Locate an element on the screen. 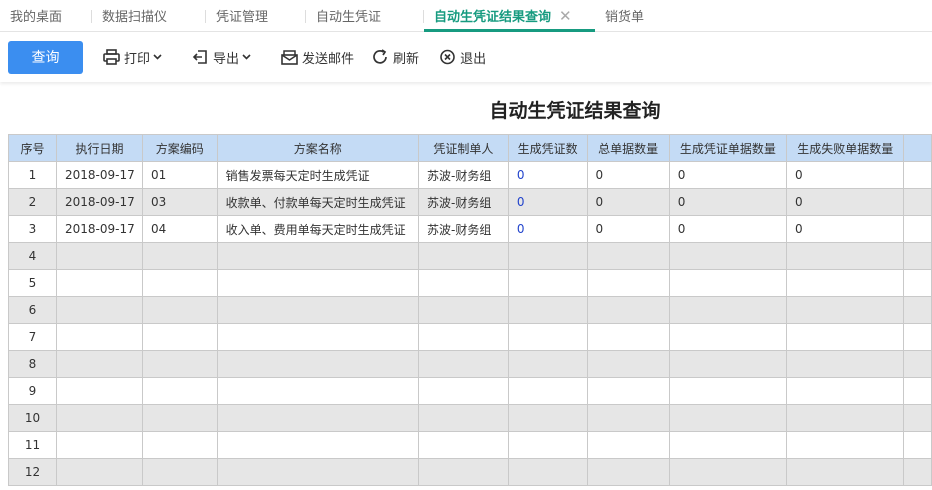 This screenshot has width=932, height=490. table-row: 4 is located at coordinates (470, 256).